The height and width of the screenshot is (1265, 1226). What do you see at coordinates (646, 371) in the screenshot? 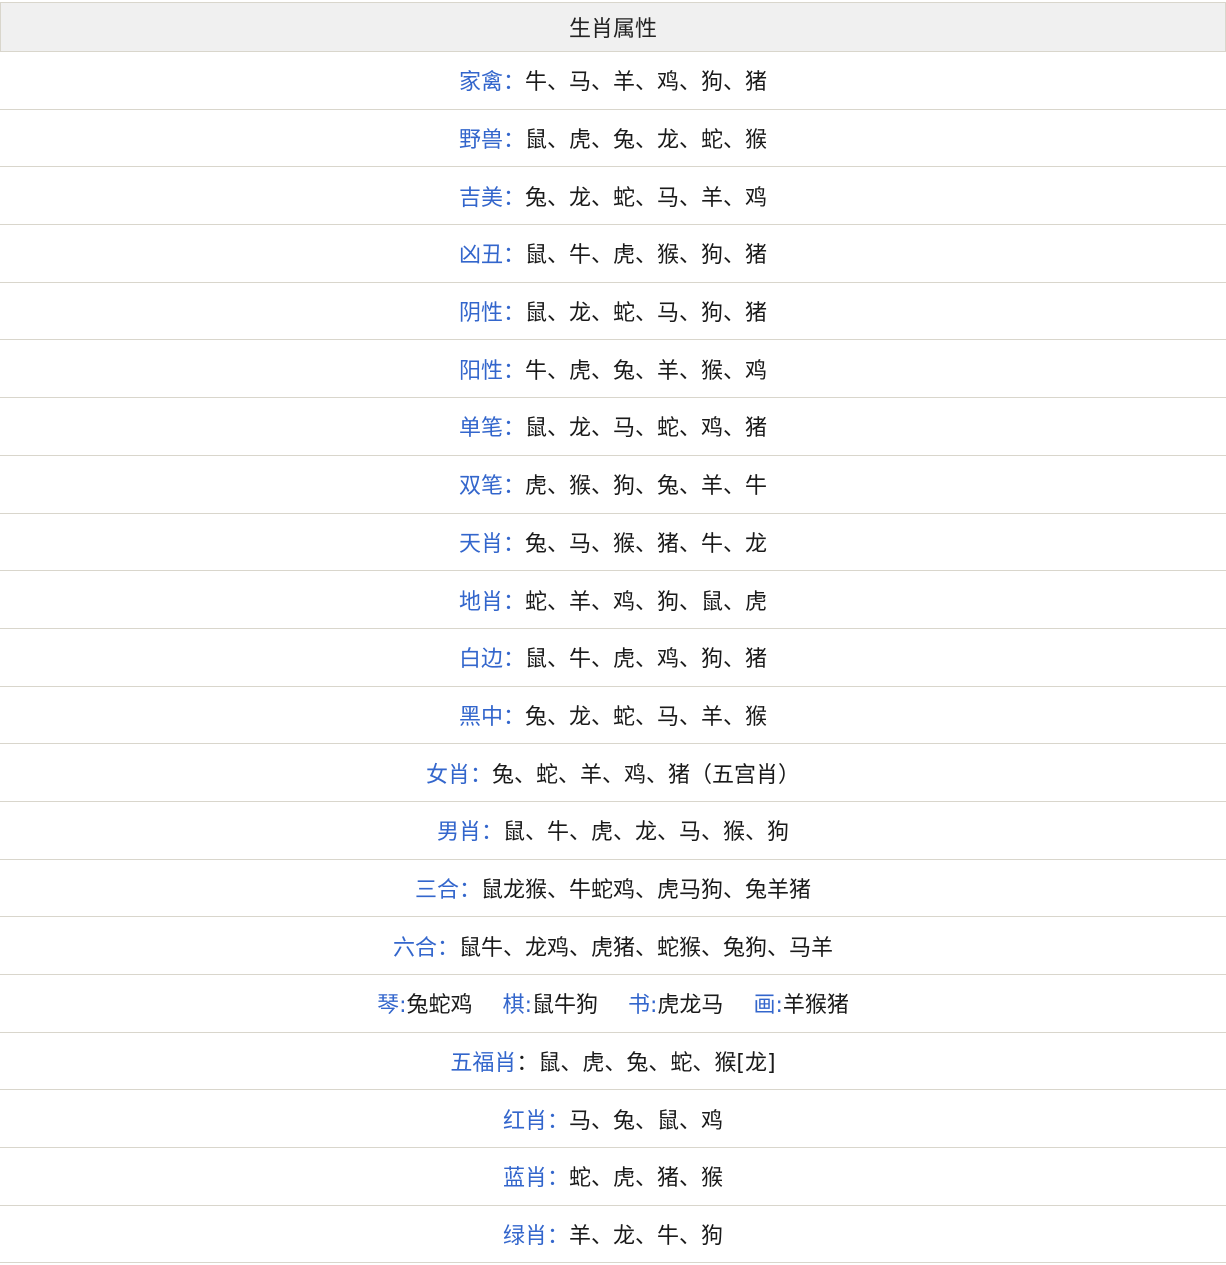
I see `row-value: 牛、虎、兔、羊、猴、鸡` at bounding box center [646, 371].